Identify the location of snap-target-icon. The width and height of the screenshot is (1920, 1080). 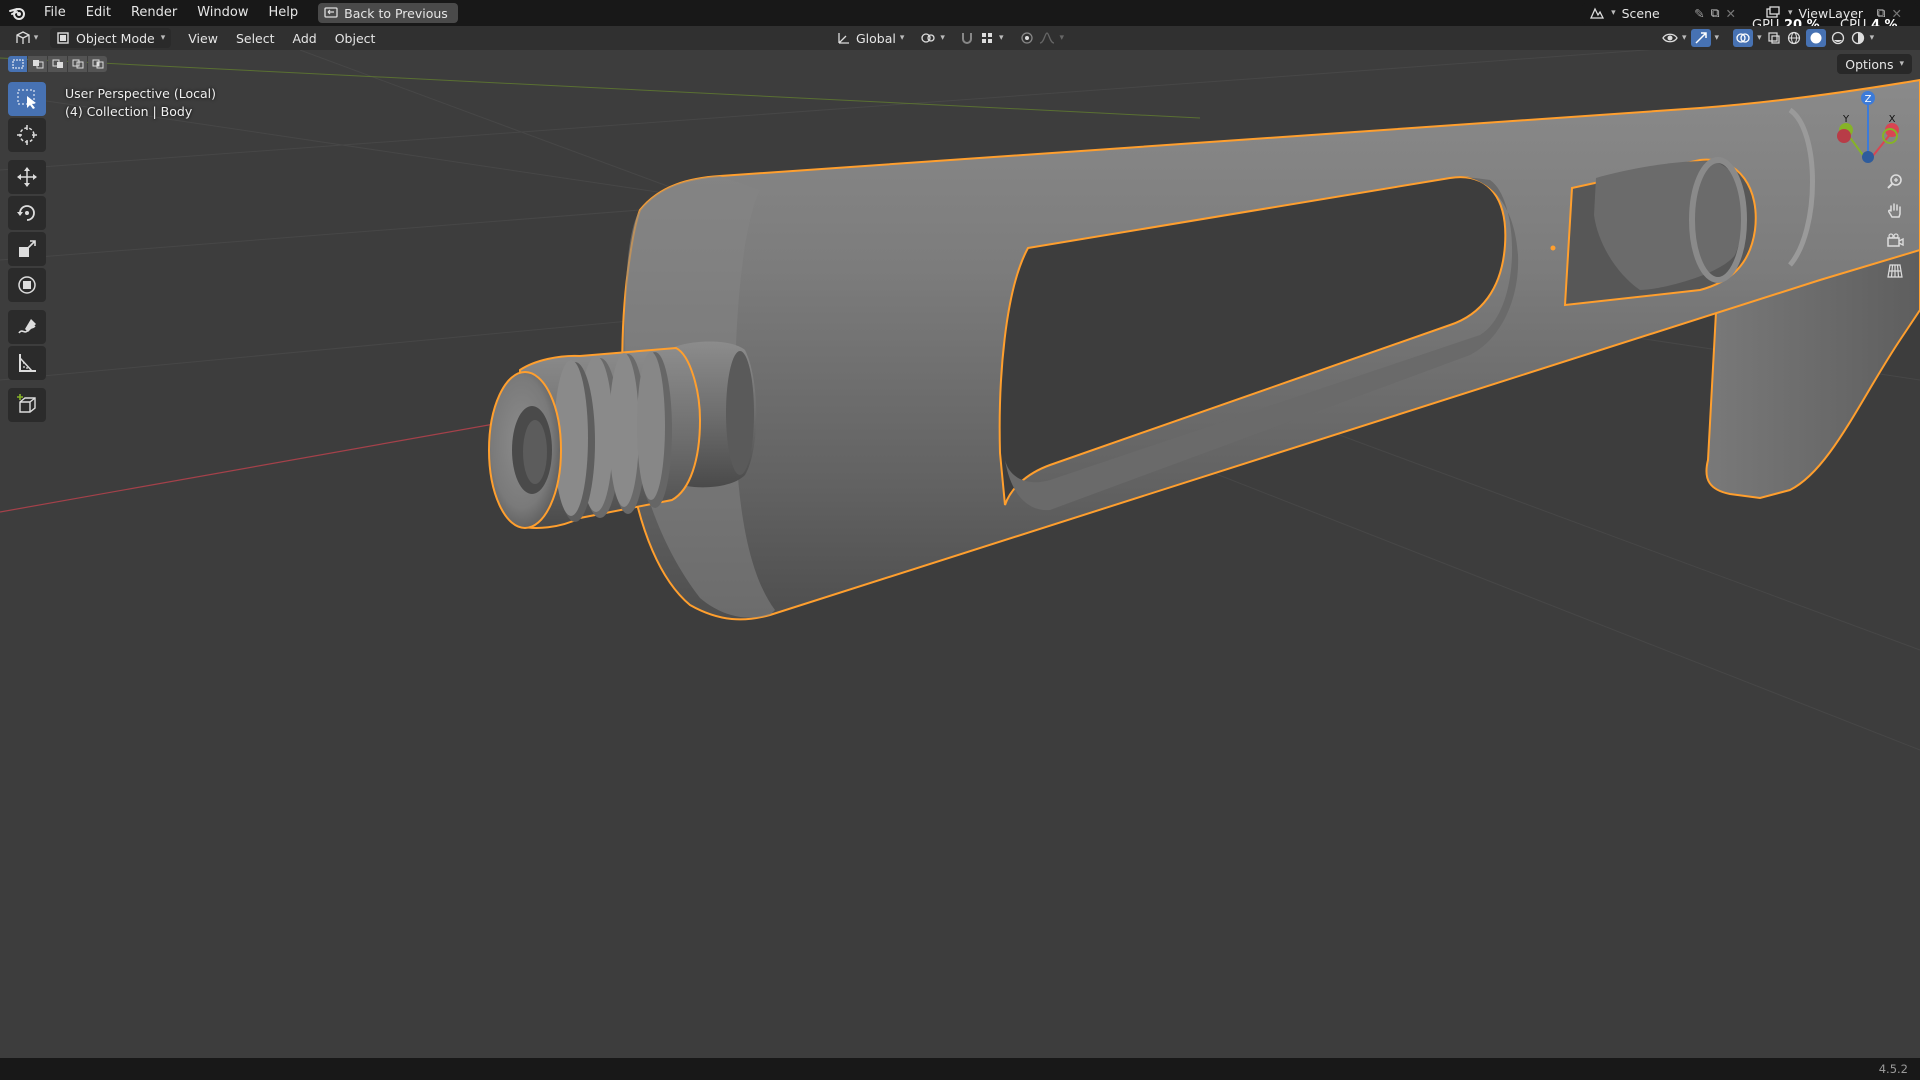
(987, 38).